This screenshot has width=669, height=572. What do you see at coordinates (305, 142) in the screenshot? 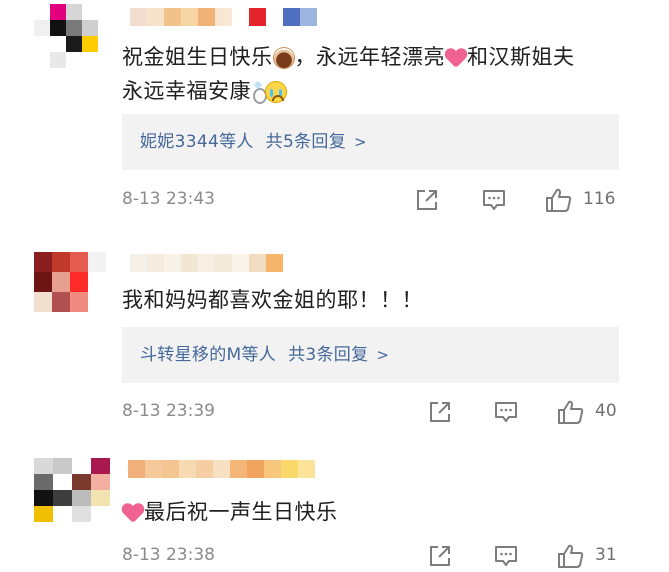
I see `reply-count: 共5条回复` at bounding box center [305, 142].